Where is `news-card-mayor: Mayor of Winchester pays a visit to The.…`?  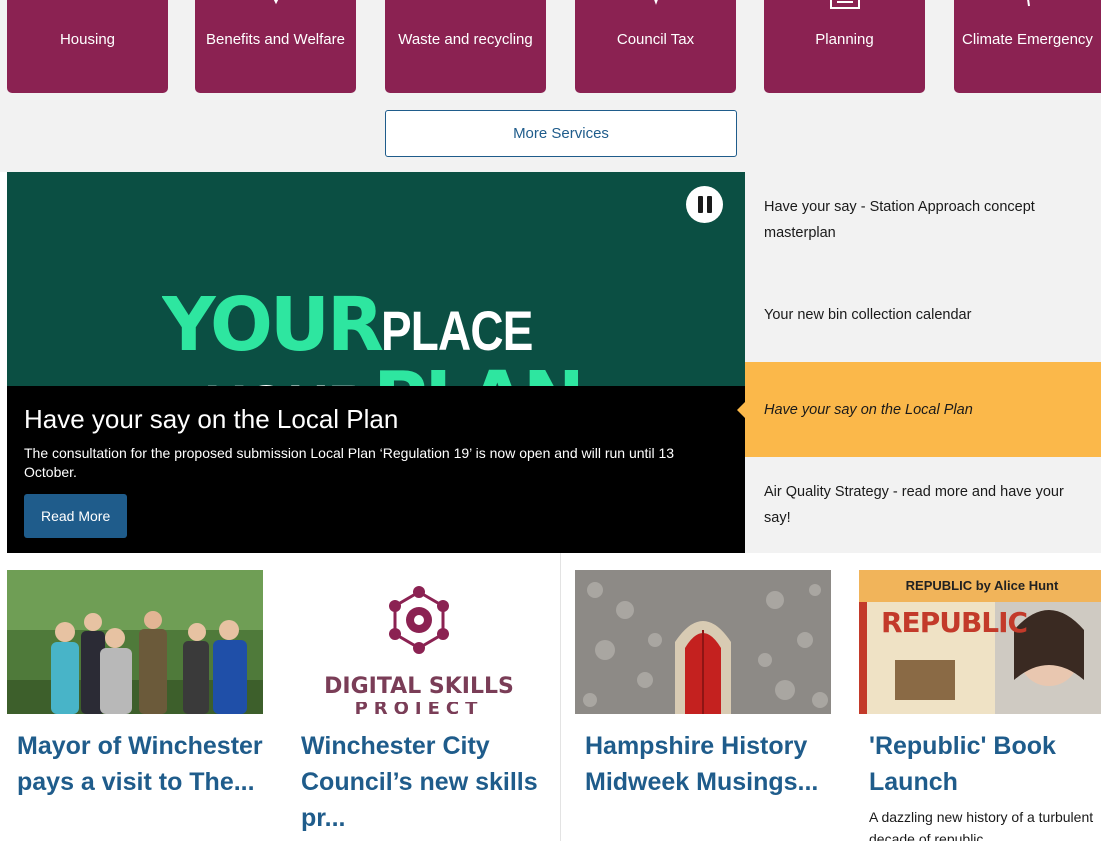 news-card-mayor: Mayor of Winchester pays a visit to The.… is located at coordinates (135, 685).